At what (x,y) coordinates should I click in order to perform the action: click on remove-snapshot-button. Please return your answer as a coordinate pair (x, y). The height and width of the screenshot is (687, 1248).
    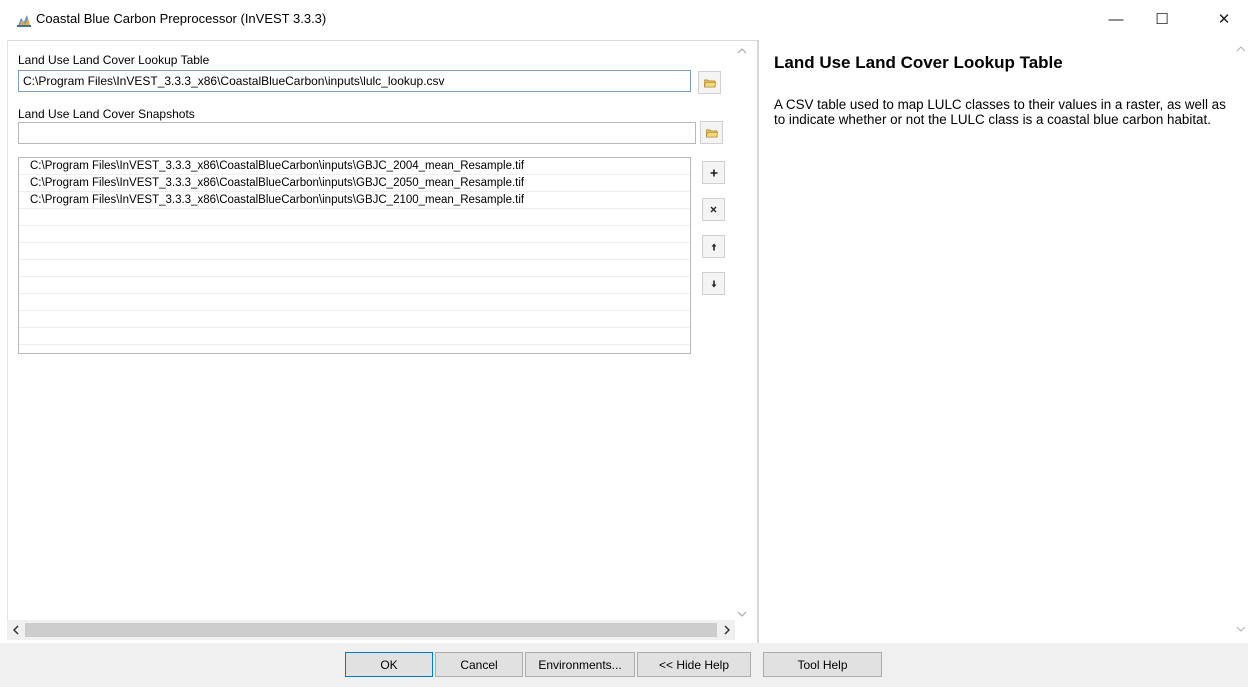
    Looking at the image, I should click on (713, 209).